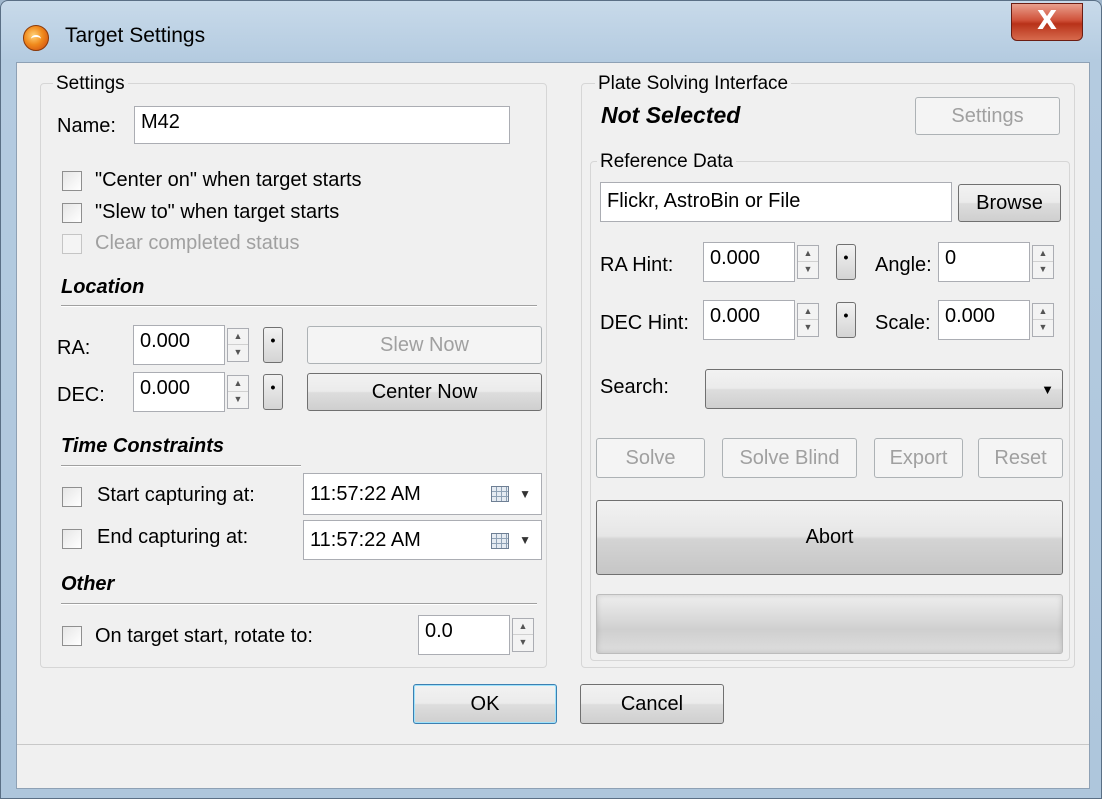 This screenshot has width=1102, height=799. I want to click on clear-completed-label: Clear completed status, so click(197, 243).